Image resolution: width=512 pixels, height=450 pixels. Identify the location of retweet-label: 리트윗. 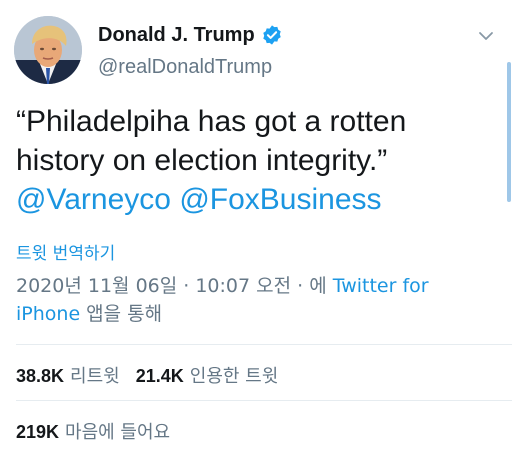
(95, 375).